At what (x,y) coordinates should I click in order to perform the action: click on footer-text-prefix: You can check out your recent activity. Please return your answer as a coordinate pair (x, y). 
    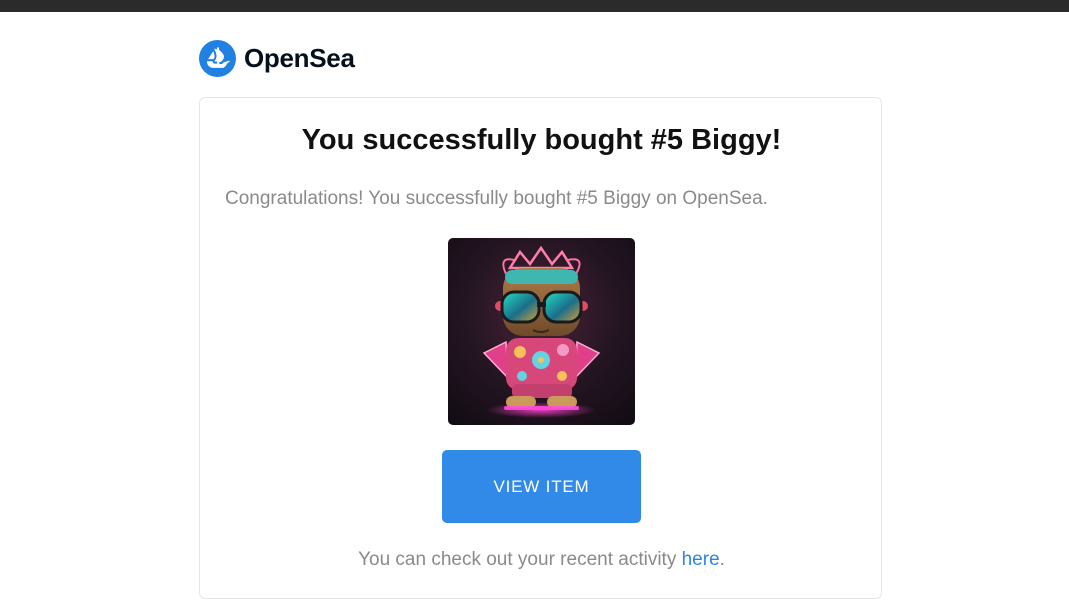
    Looking at the image, I should click on (520, 559).